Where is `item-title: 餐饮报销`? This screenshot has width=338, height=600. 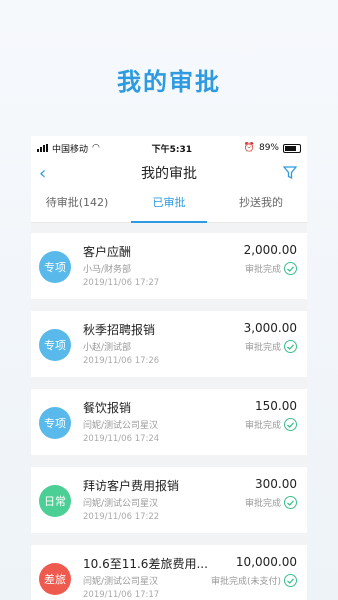 item-title: 餐饮报销 is located at coordinates (107, 408).